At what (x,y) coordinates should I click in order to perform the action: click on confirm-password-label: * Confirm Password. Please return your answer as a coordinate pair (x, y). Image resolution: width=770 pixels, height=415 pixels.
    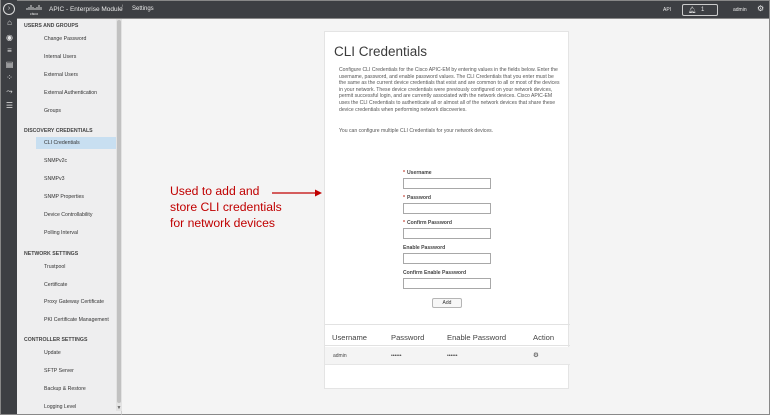
    Looking at the image, I should click on (427, 223).